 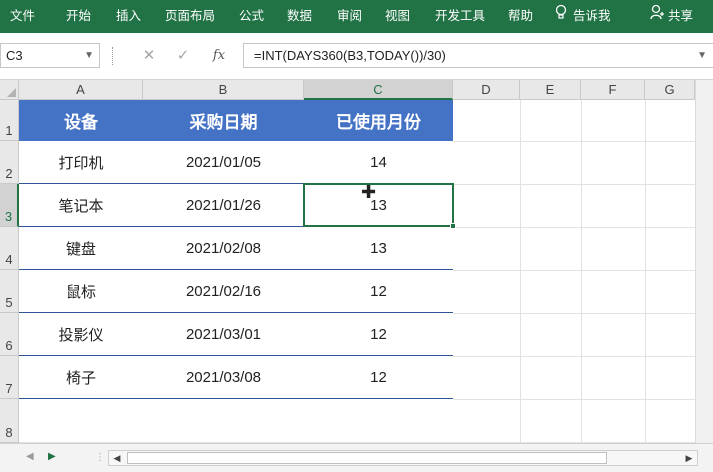 What do you see at coordinates (378, 120) in the screenshot?
I see `header-cell-months-used: 已使用月份` at bounding box center [378, 120].